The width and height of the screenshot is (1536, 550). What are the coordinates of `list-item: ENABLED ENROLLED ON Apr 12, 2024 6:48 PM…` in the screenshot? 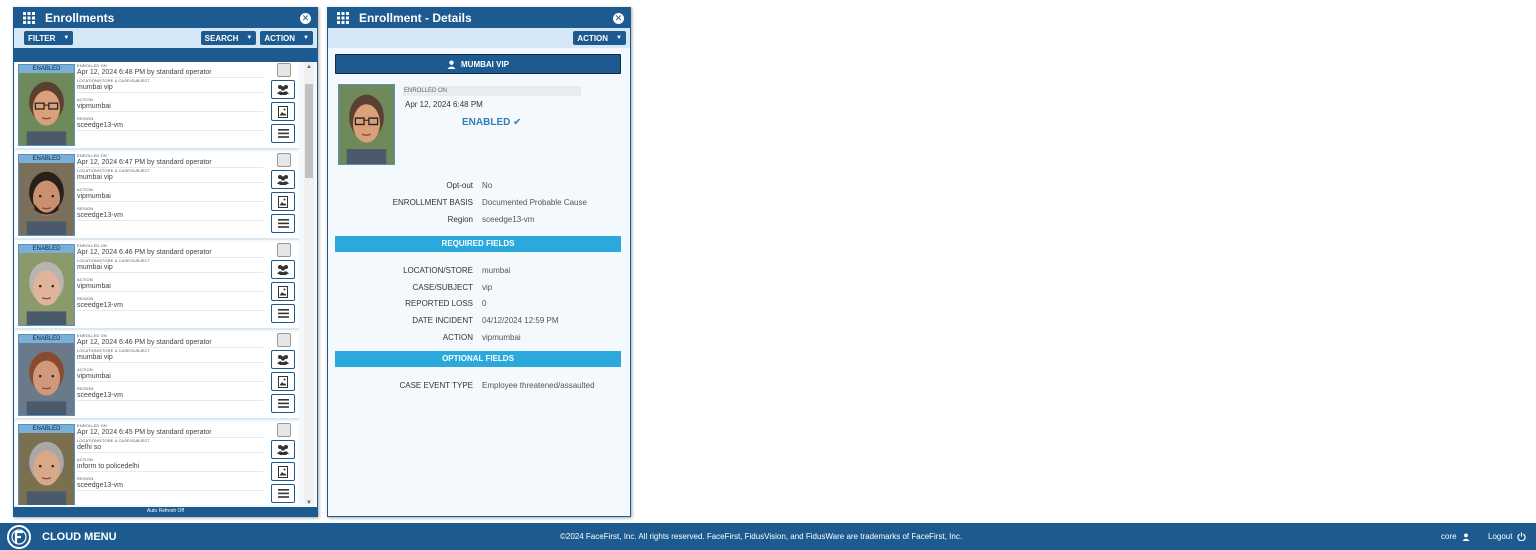 It's located at (157, 106).